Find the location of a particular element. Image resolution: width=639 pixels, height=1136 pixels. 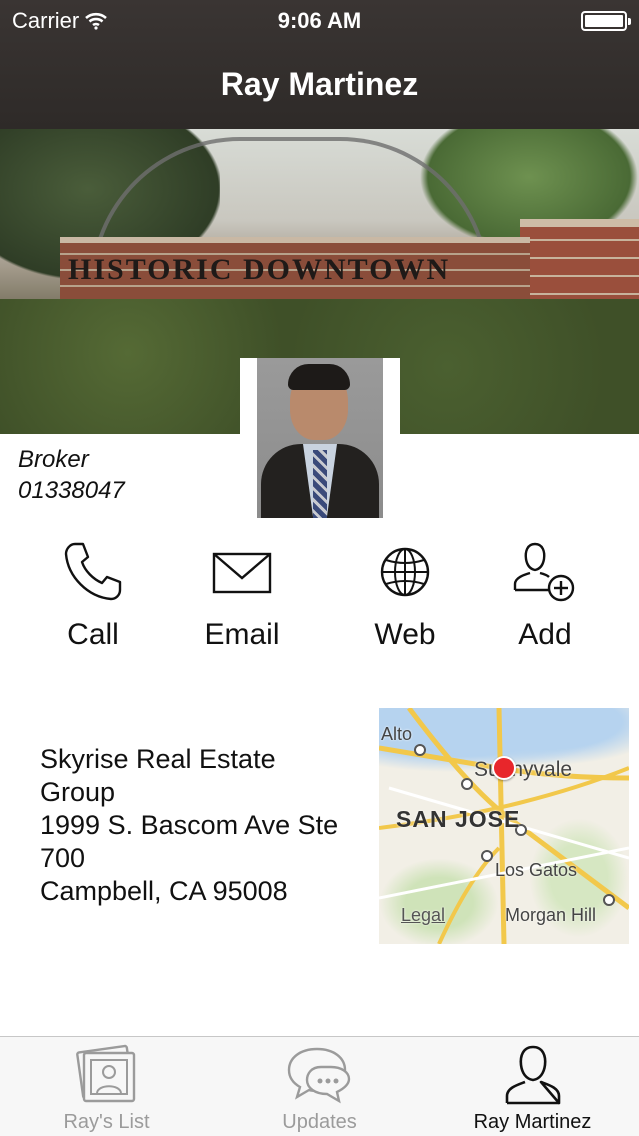

tab-bar: Ray's List Updates Ray Martinez is located at coordinates (319, 1086).